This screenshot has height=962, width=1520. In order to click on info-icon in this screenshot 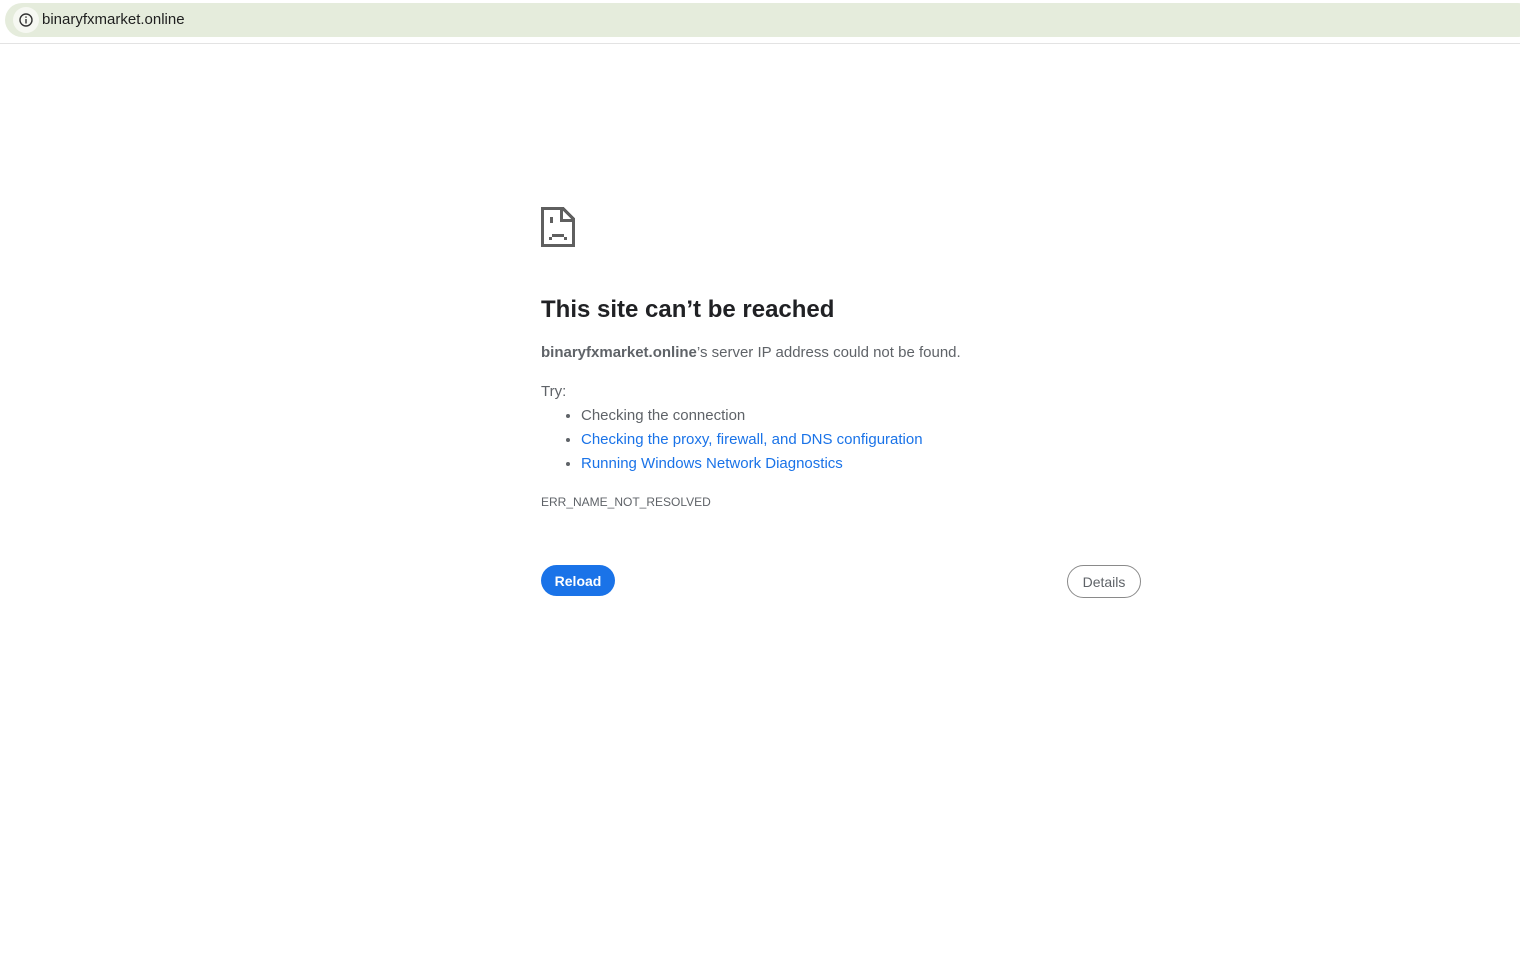, I will do `click(26, 20)`.